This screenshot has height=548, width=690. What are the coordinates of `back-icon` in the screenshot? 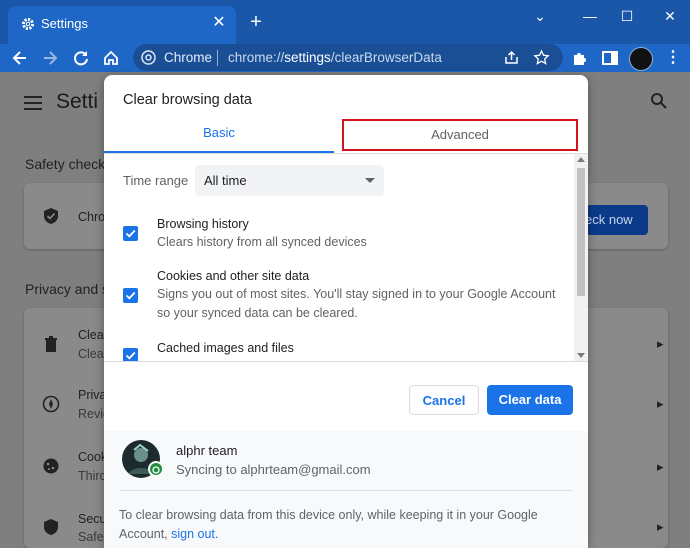 It's located at (20, 58).